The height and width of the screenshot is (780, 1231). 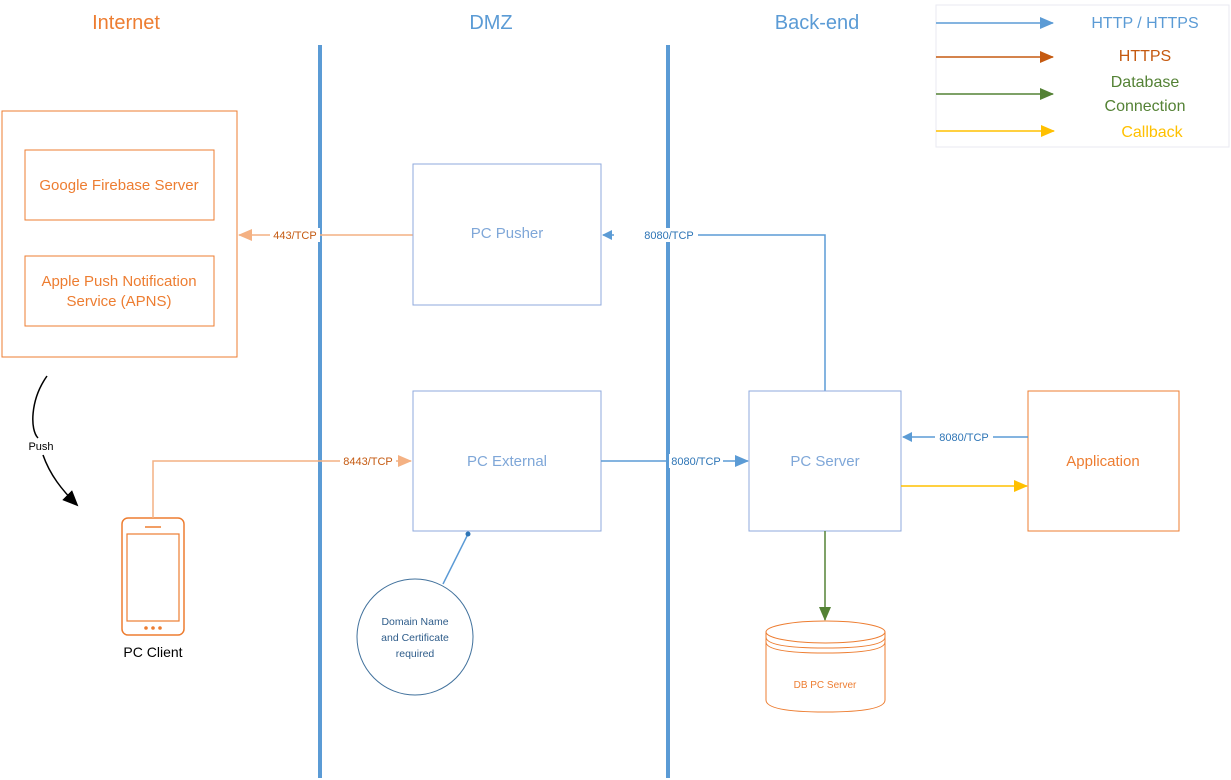 I want to click on connection-pusher-pushservices-label: 443/TCP, so click(x=294, y=236).